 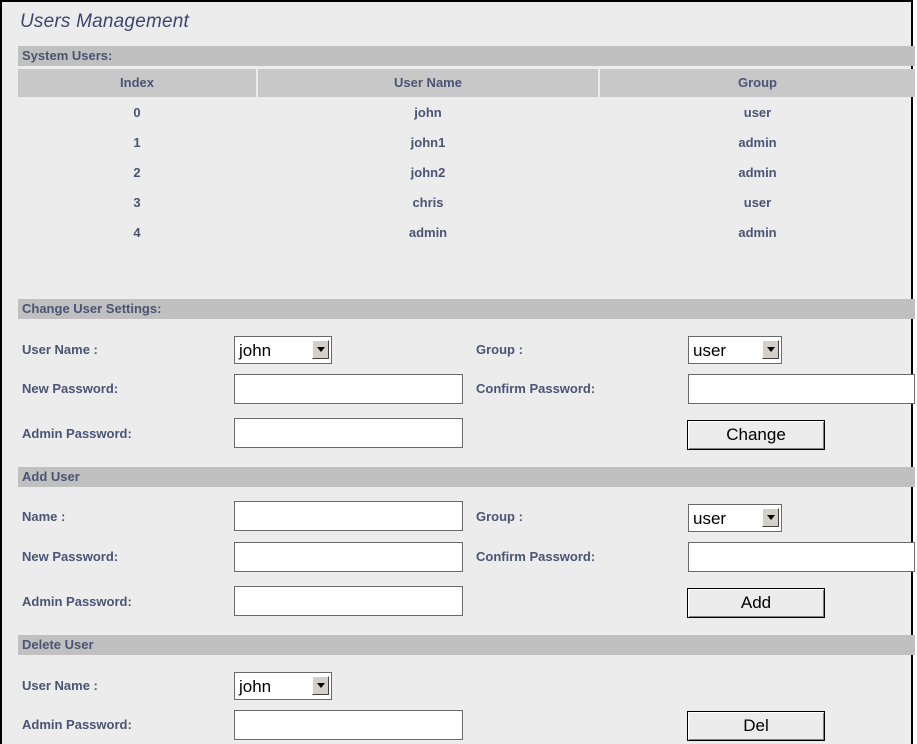 I want to click on column-header-group: Group, so click(x=757, y=82).